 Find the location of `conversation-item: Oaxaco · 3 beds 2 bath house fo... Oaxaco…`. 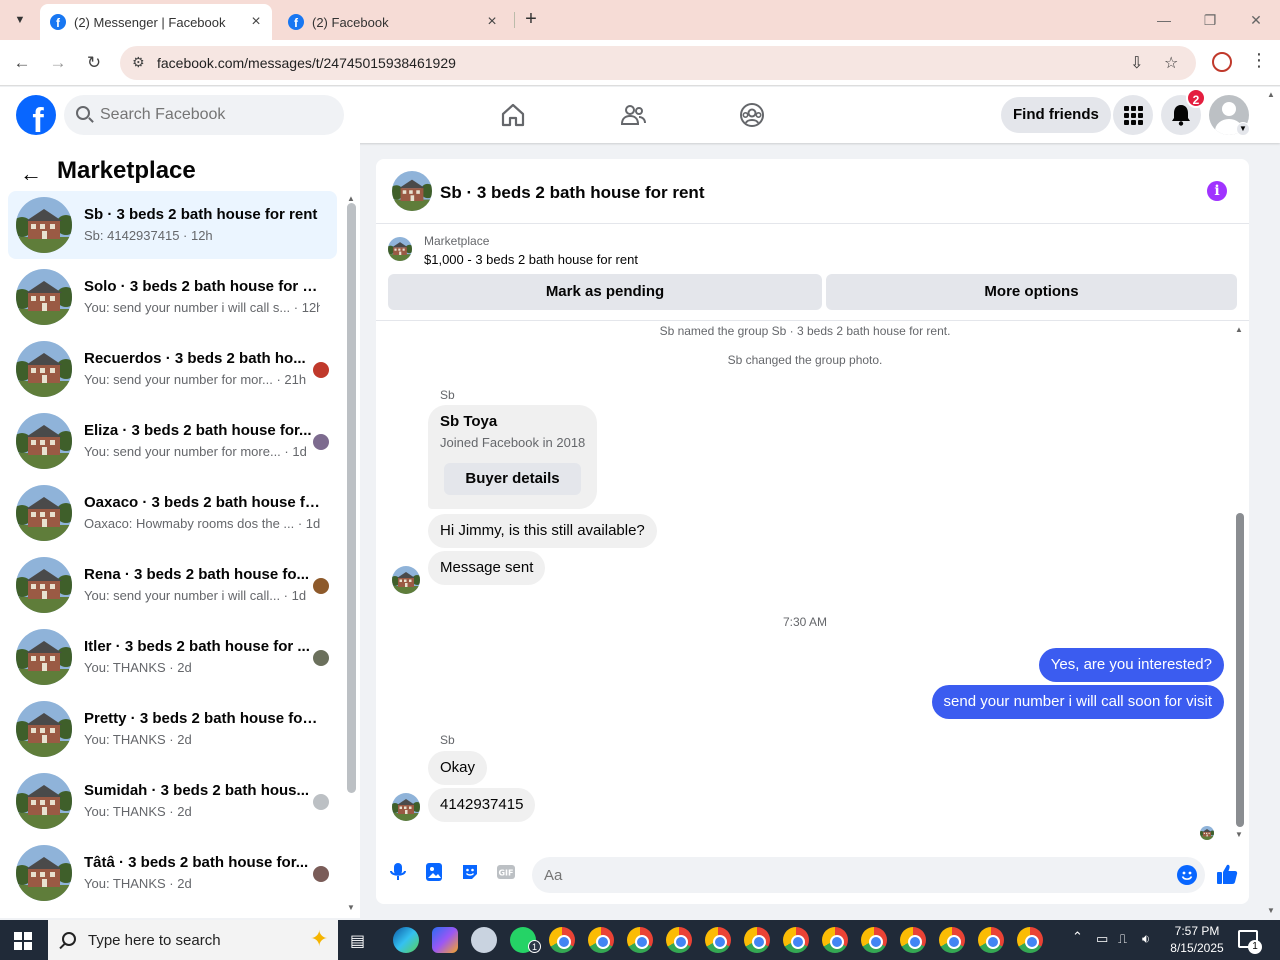

conversation-item: Oaxaco · 3 beds 2 bath house fo... Oaxaco… is located at coordinates (172, 513).